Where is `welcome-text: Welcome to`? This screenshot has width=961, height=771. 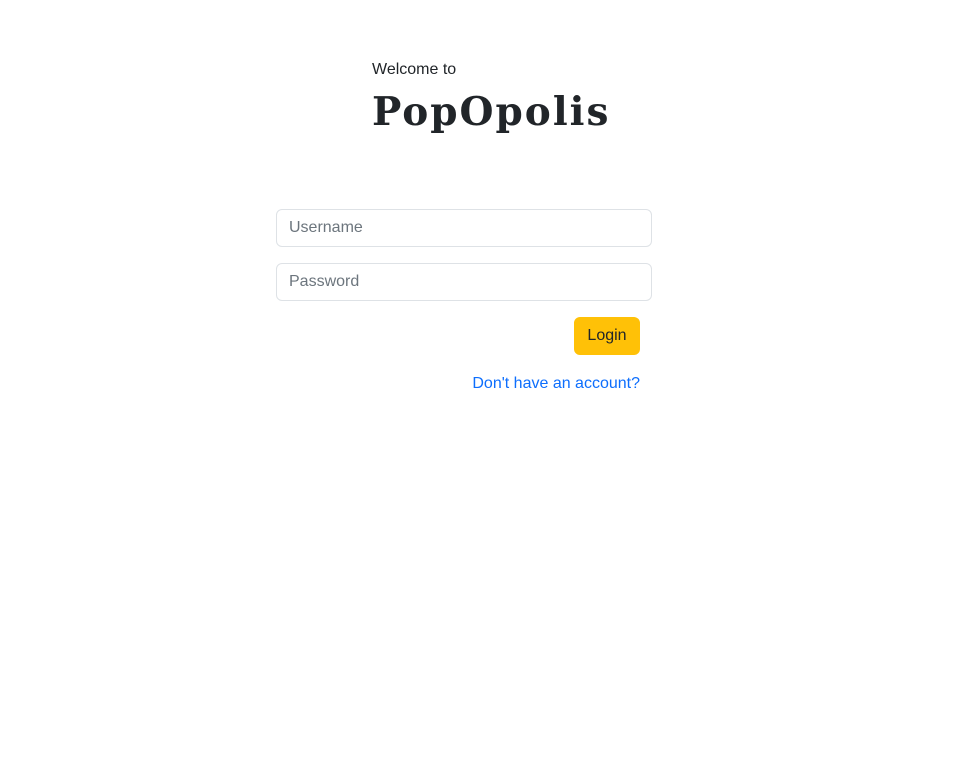
welcome-text: Welcome to is located at coordinates (414, 69).